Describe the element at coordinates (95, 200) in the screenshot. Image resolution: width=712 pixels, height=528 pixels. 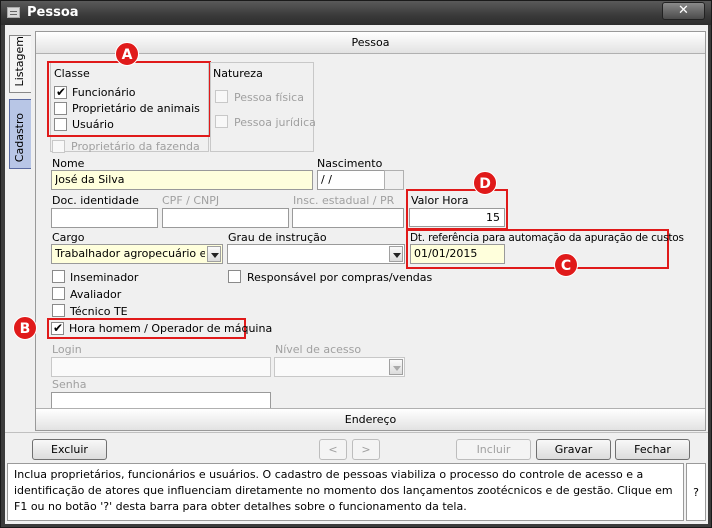
I see `doc-identidade-label: Doc. identidade` at that location.